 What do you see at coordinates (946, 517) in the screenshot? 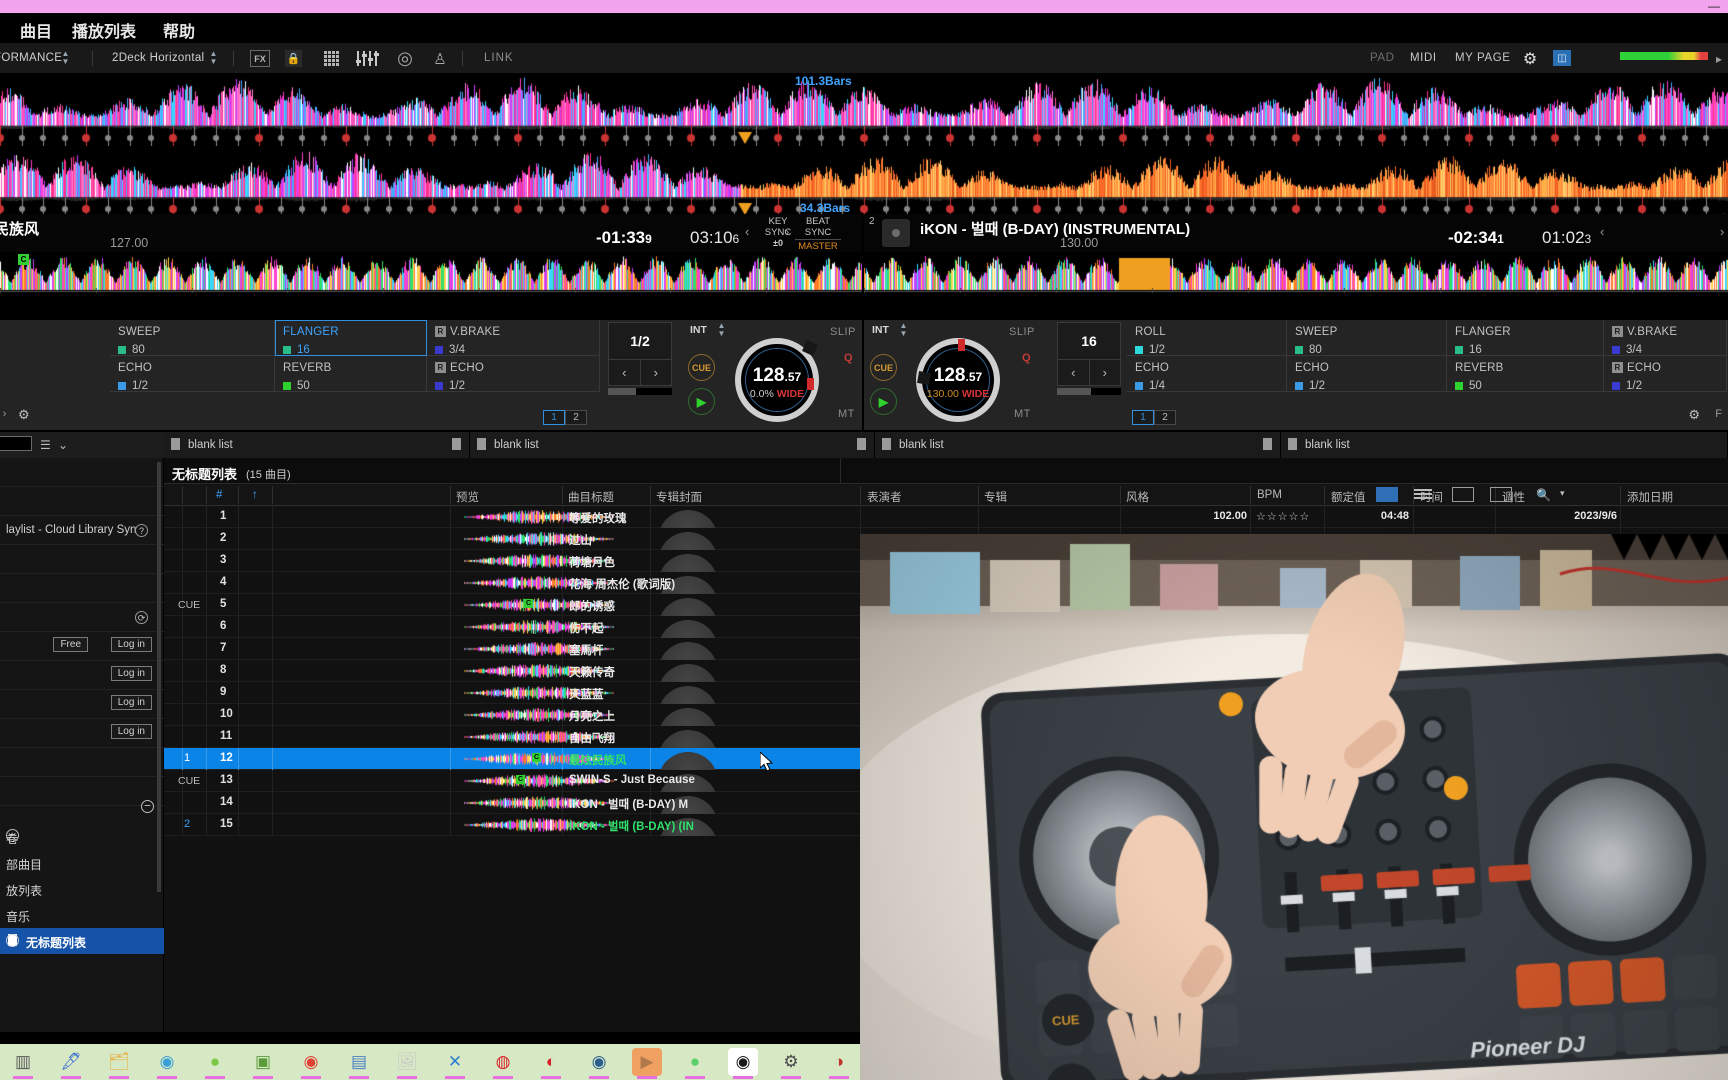
I see `table-row: 1 等爱的玫瑰 102.00 ☆☆☆☆☆ 04:48 2023/9/6` at bounding box center [946, 517].